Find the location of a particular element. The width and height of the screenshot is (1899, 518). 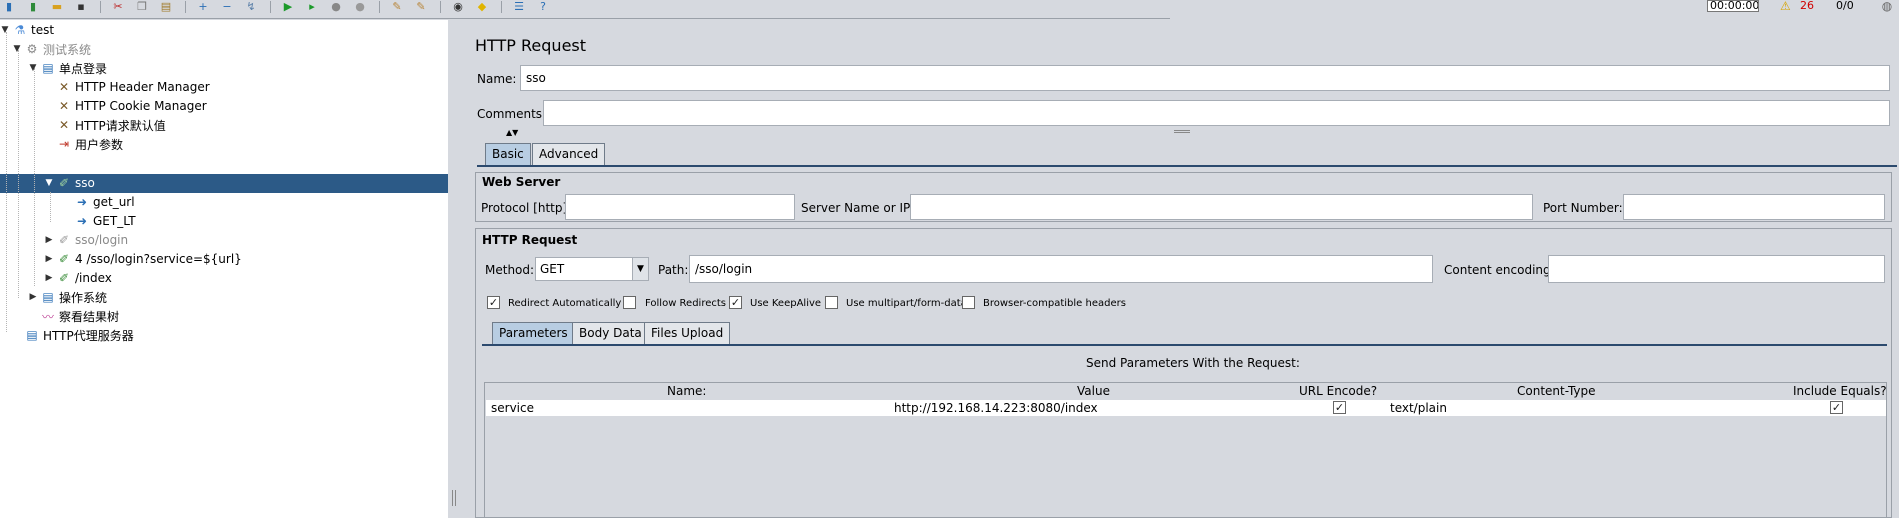

name-field: sso is located at coordinates (1205, 78).